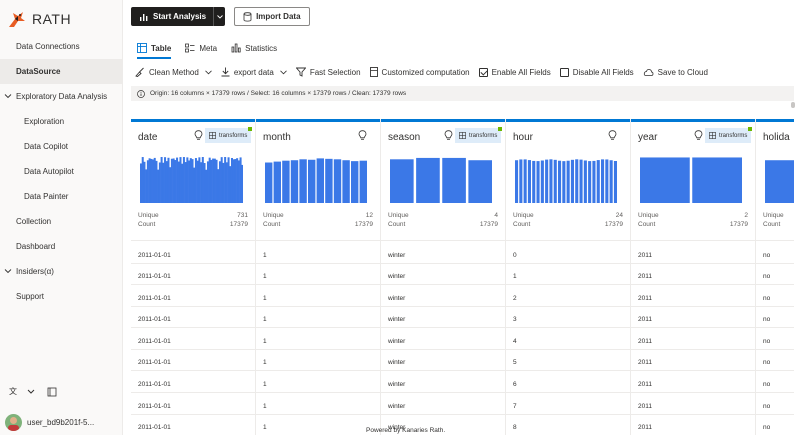  What do you see at coordinates (647, 137) in the screenshot?
I see `column-title: year` at bounding box center [647, 137].